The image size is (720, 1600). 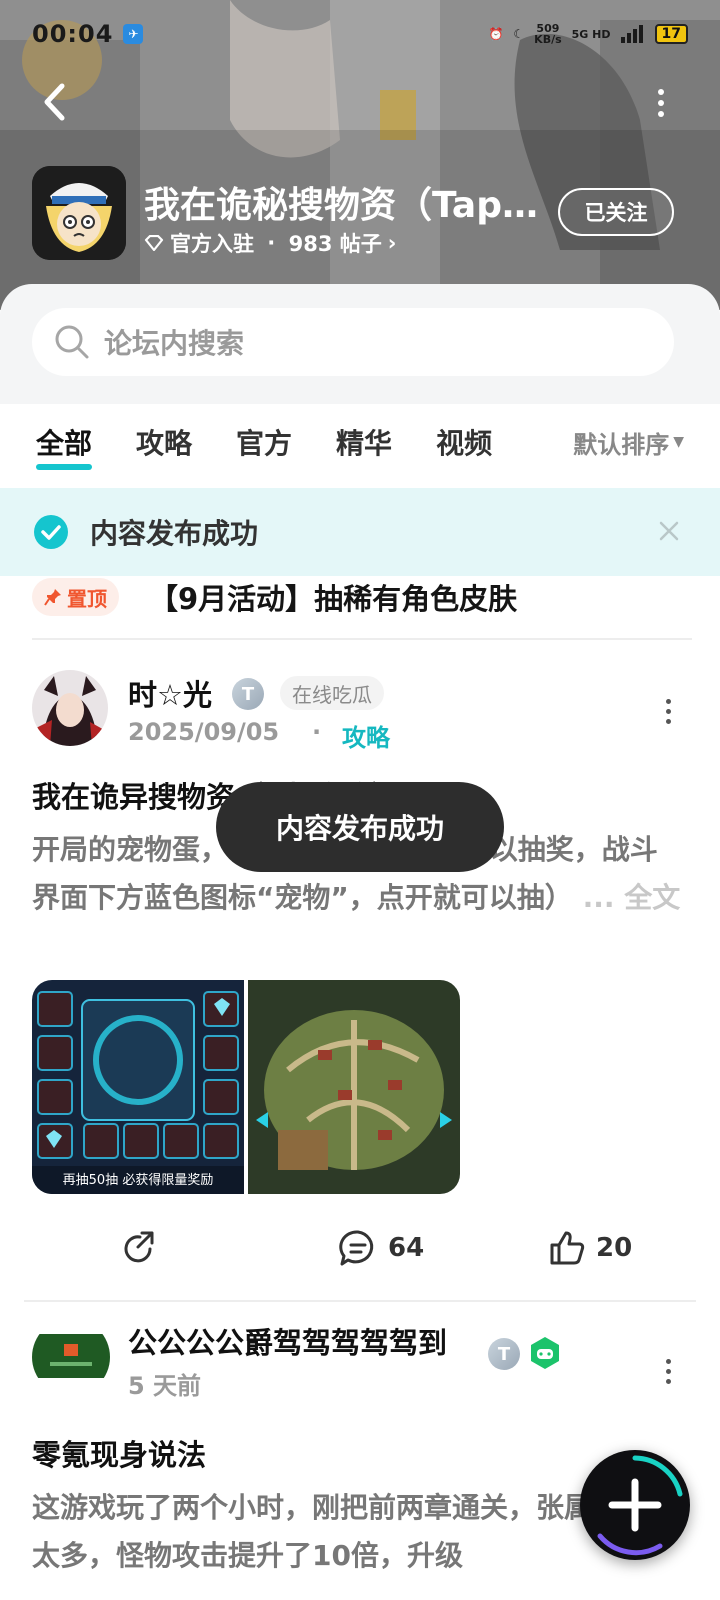 What do you see at coordinates (353, 342) in the screenshot?
I see `forum-search-input: 论坛内搜索` at bounding box center [353, 342].